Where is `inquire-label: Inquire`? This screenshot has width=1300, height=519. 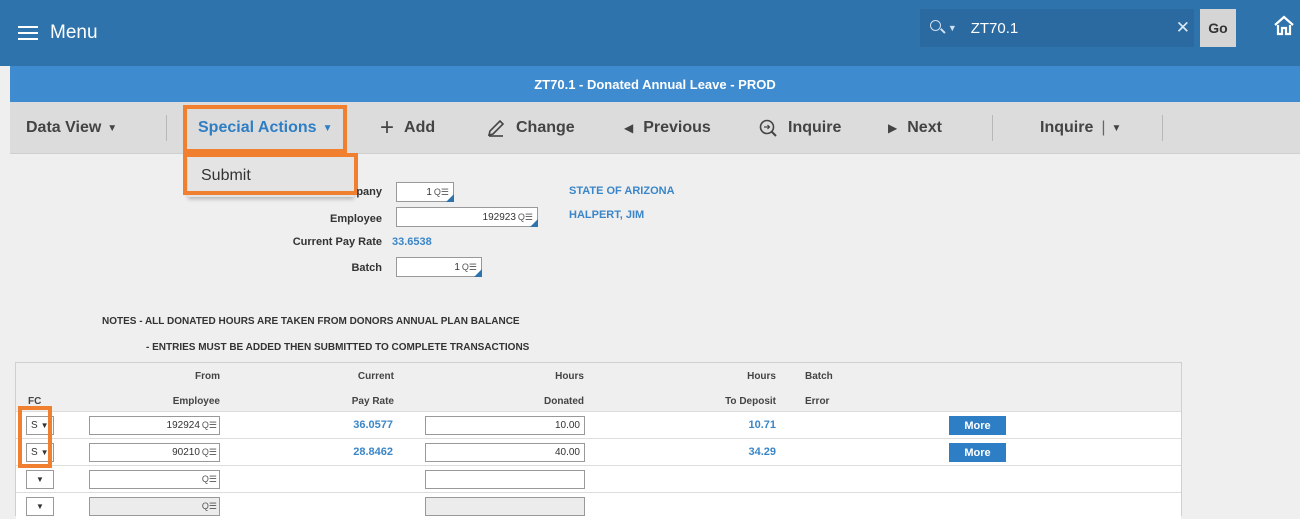
inquire-label: Inquire is located at coordinates (815, 127).